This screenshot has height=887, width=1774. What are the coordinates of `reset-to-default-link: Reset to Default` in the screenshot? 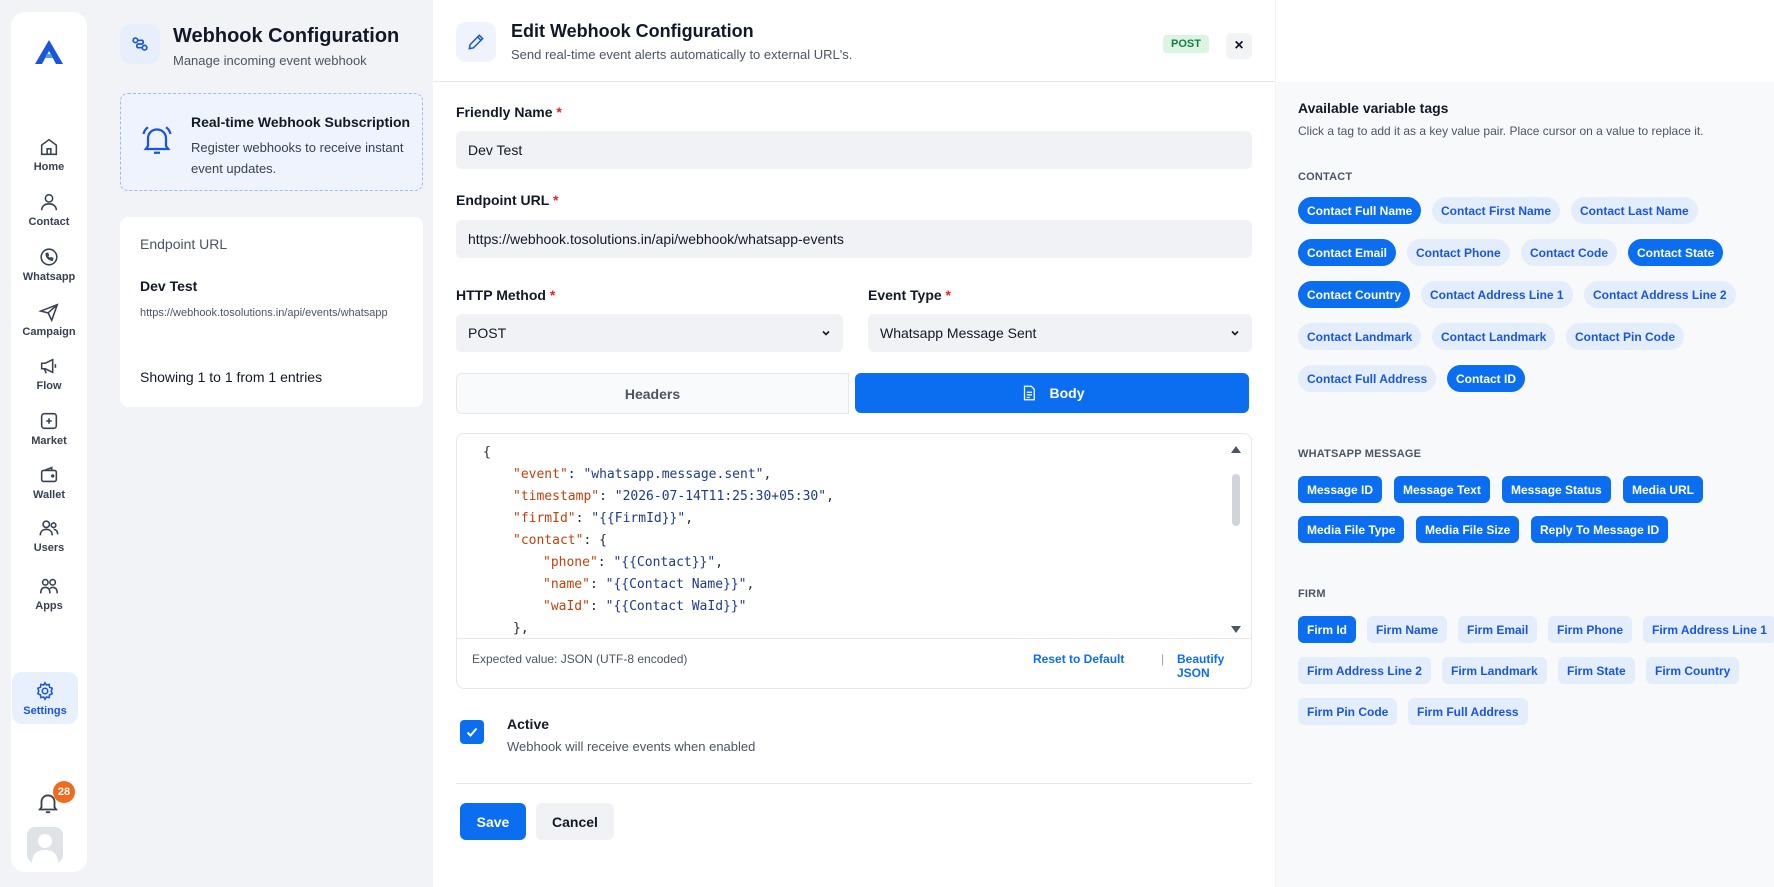 It's located at (1078, 659).